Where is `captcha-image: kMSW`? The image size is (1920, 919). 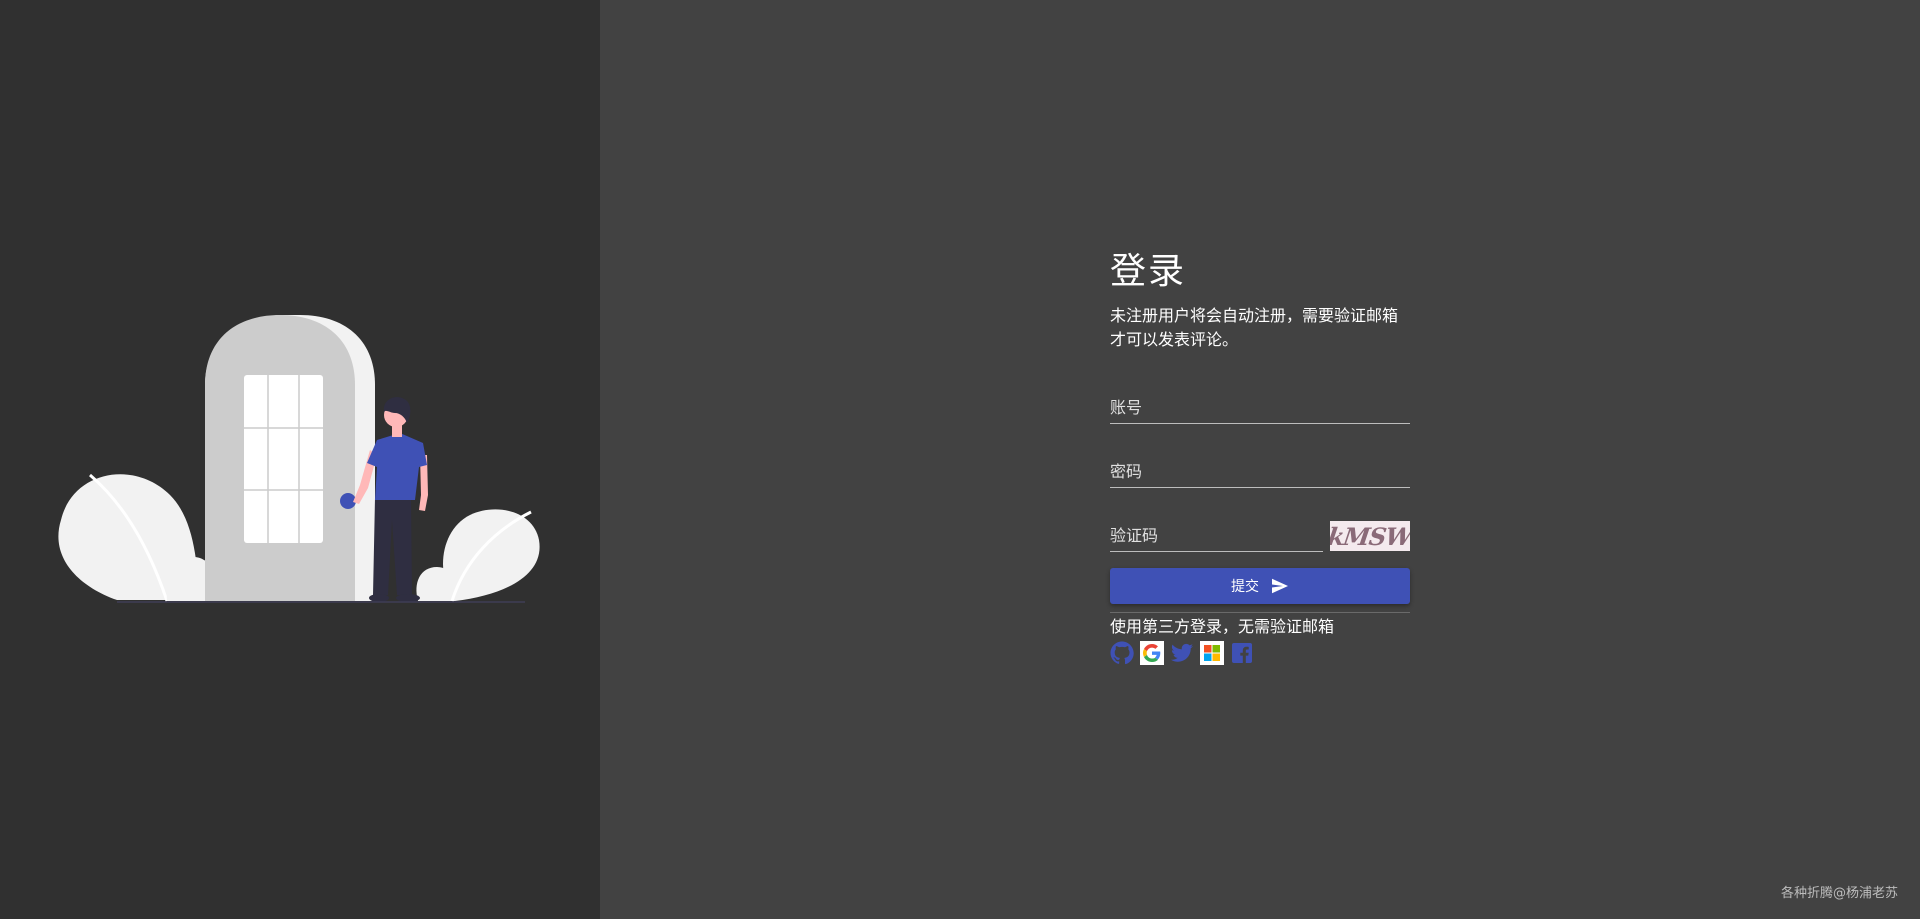
captcha-image: kMSW is located at coordinates (1370, 536).